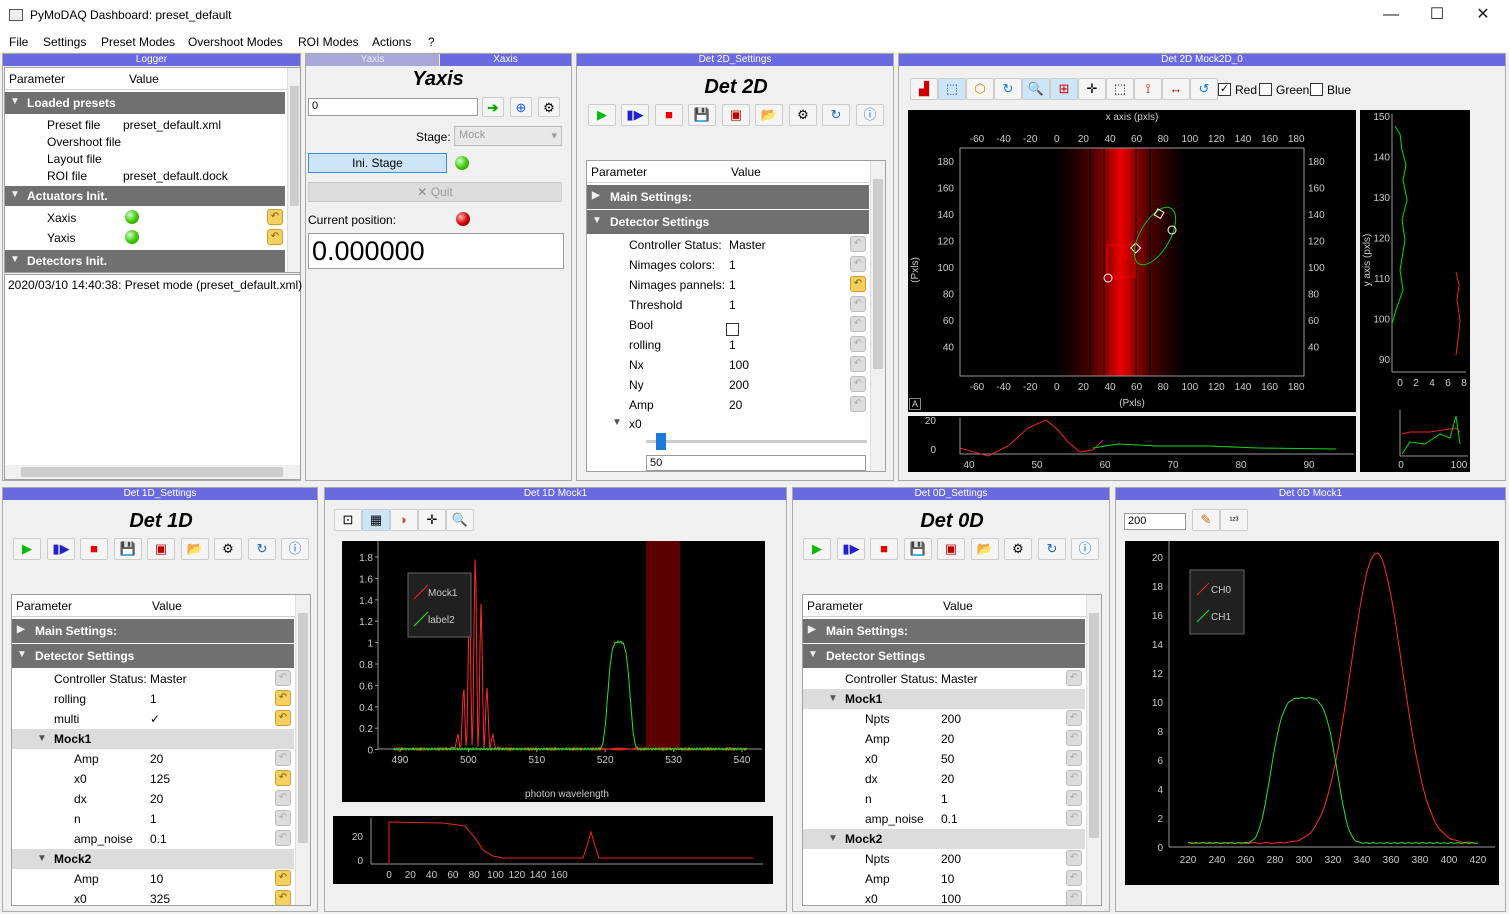  I want to click on roi-region, so click(663, 645).